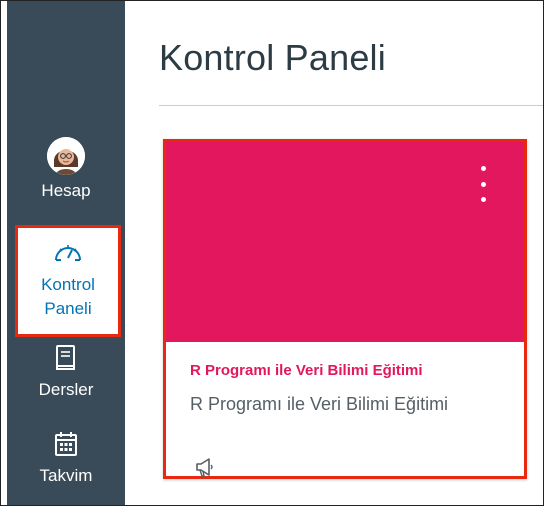 This screenshot has height=506, width=544. I want to click on nav-label-dashboard-line1: Kontrol, so click(68, 284).